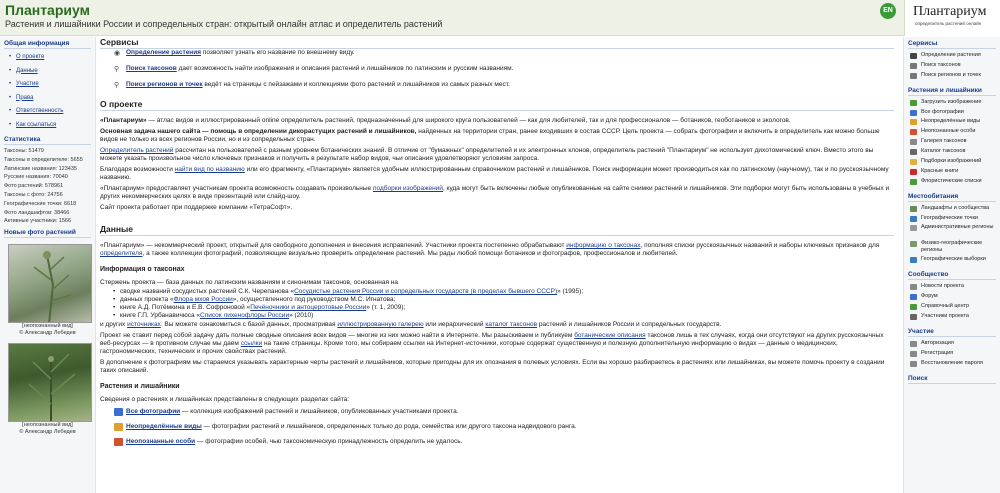 The height and width of the screenshot is (493, 1000). I want to click on site-logo: Плантариум определитель растений онлайн, so click(952, 18).